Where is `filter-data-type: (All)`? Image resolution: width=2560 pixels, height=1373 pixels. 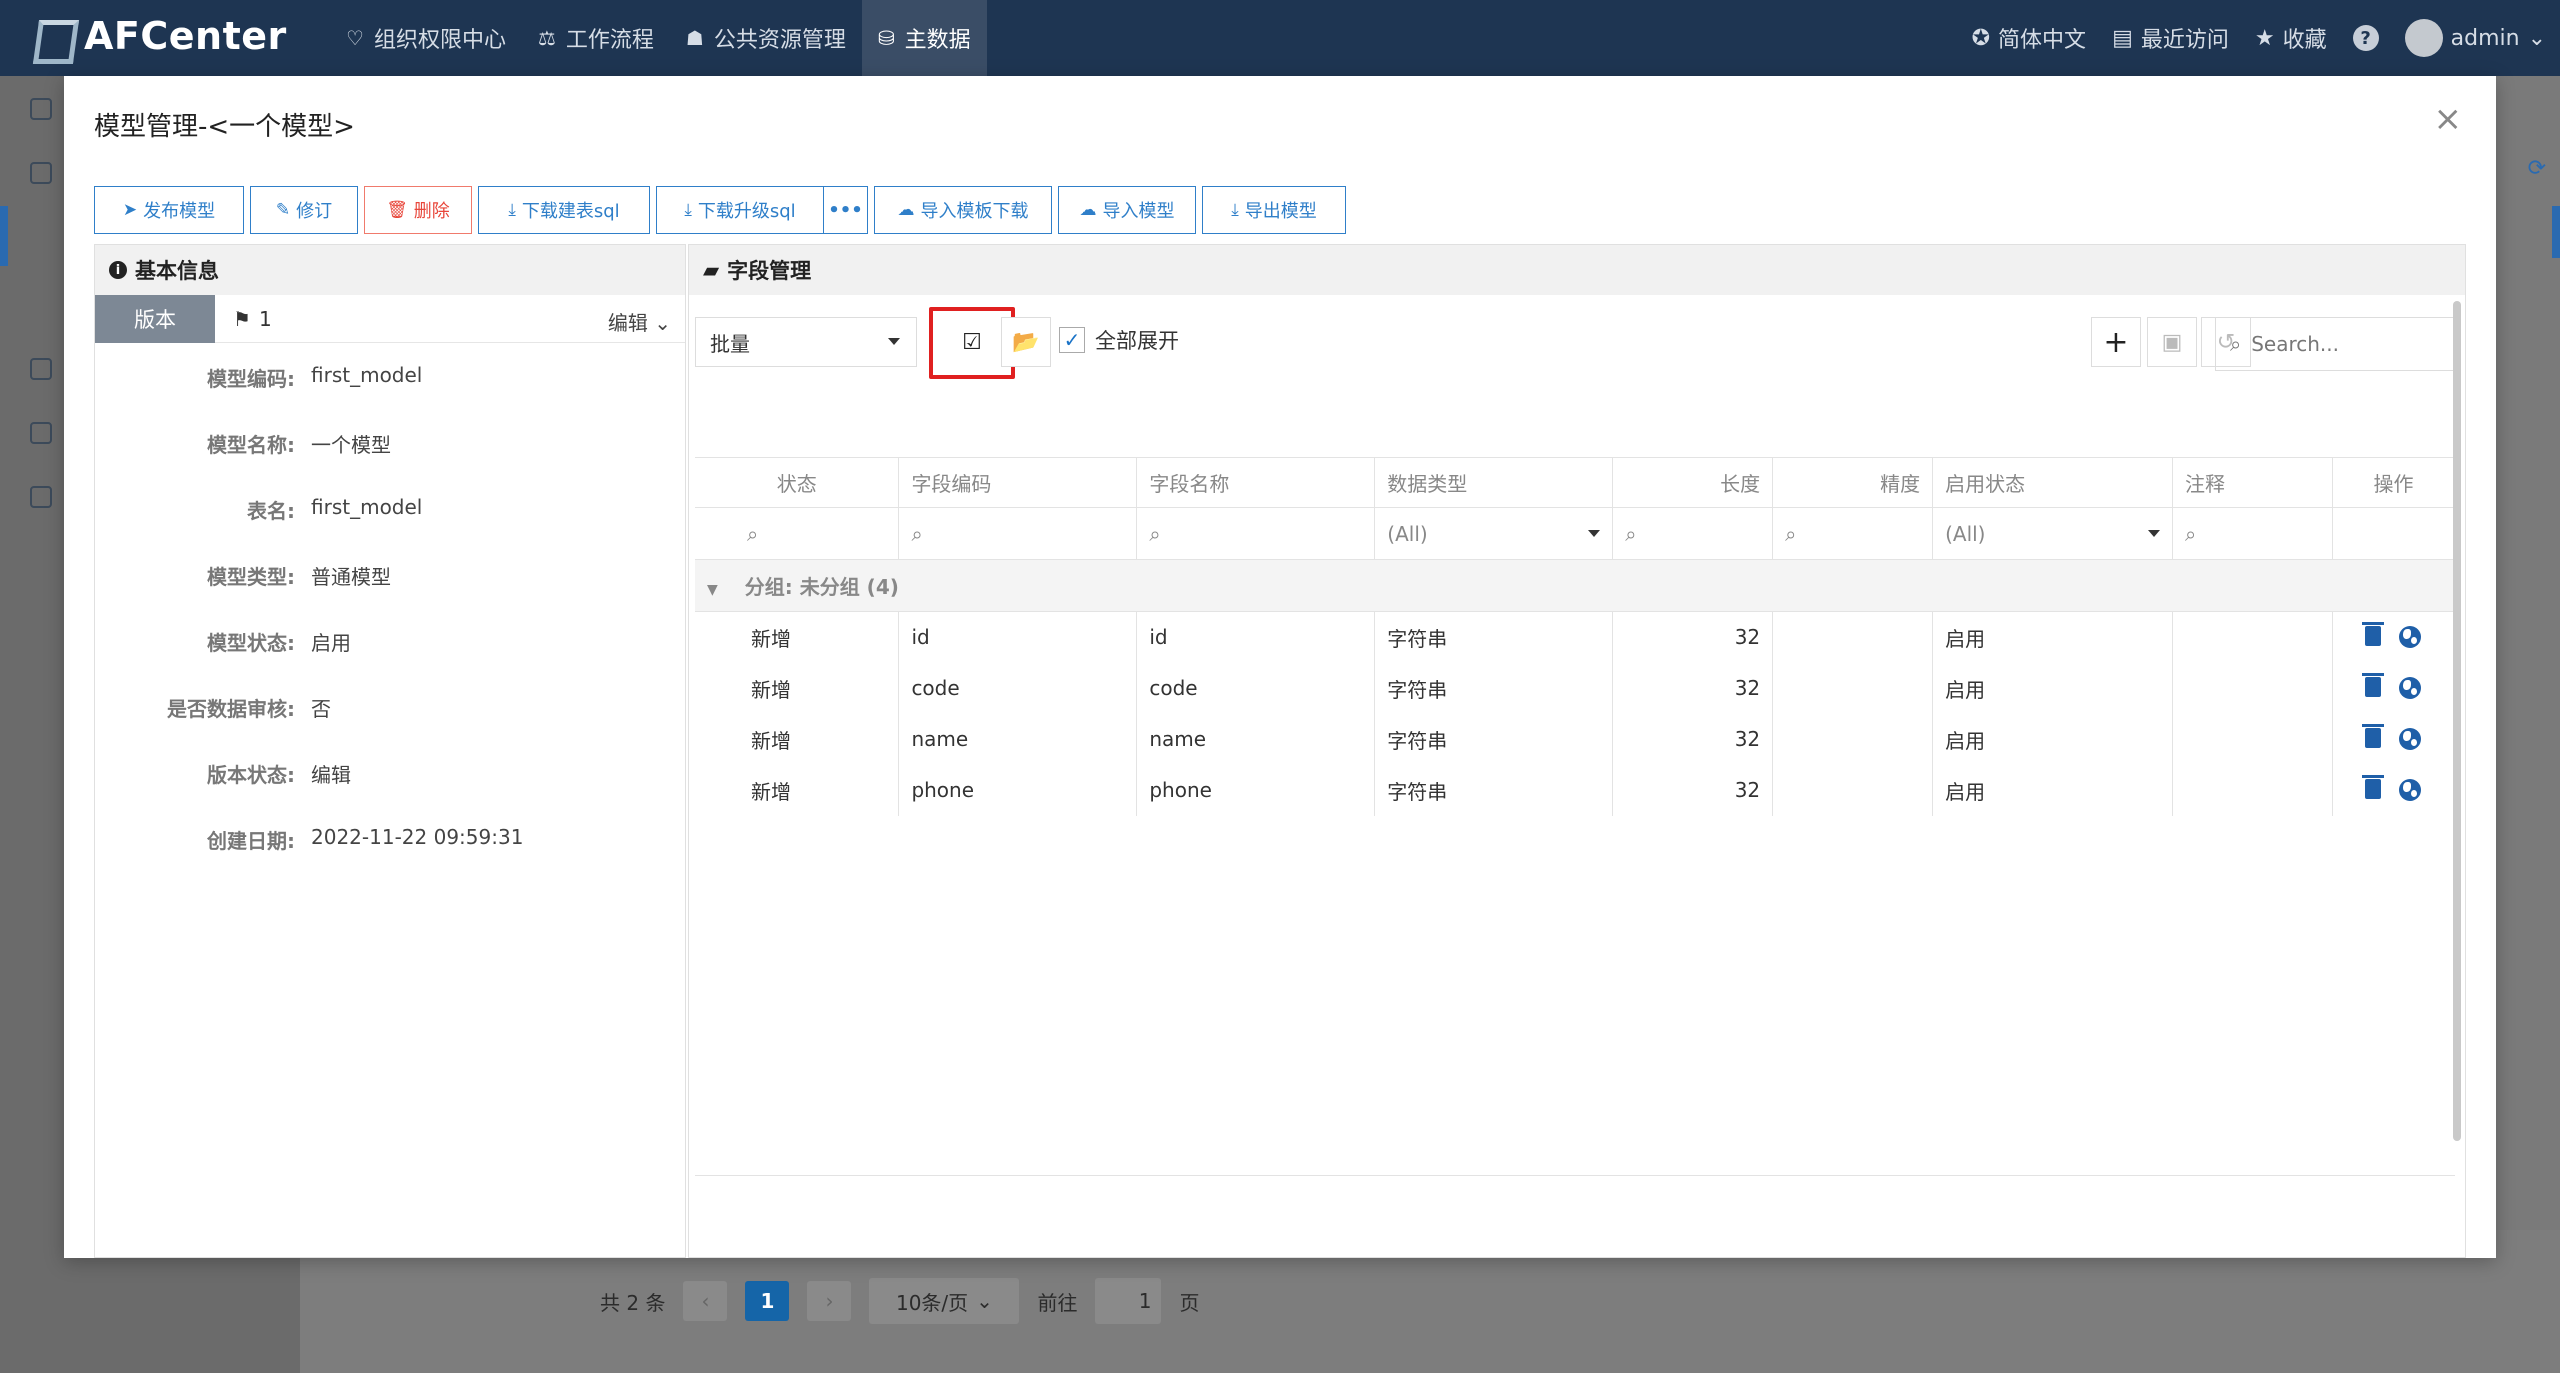 filter-data-type: (All) is located at coordinates (1494, 533).